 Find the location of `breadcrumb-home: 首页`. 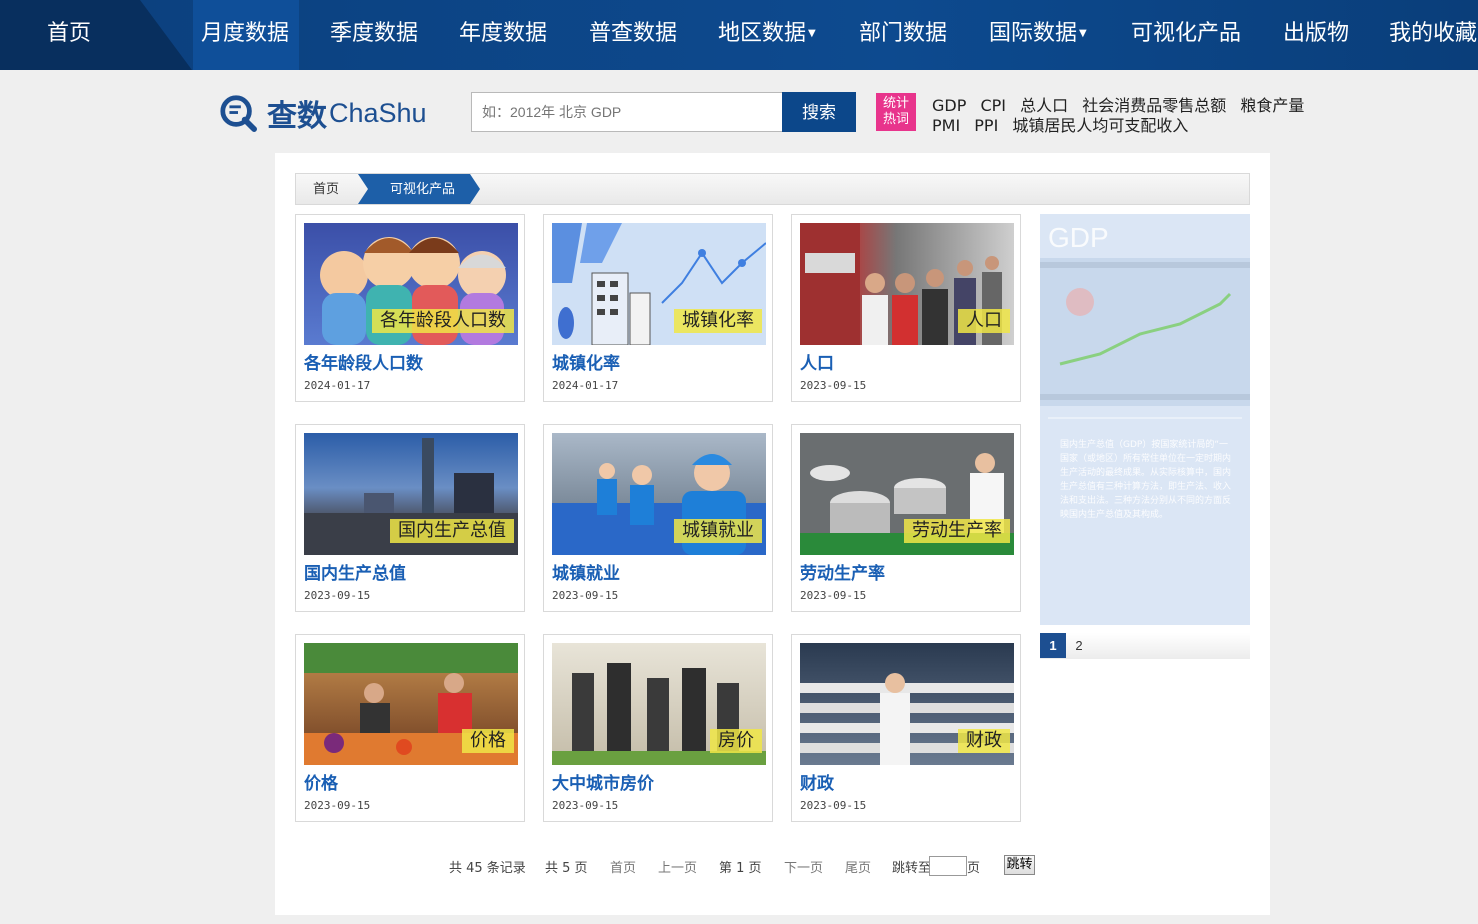

breadcrumb-home: 首页 is located at coordinates (326, 189).